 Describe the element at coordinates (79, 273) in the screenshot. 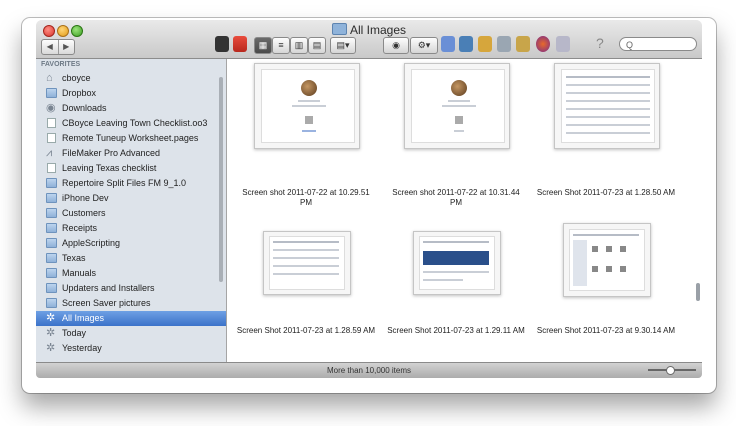

I see `sidebar-item-label: Manuals` at that location.